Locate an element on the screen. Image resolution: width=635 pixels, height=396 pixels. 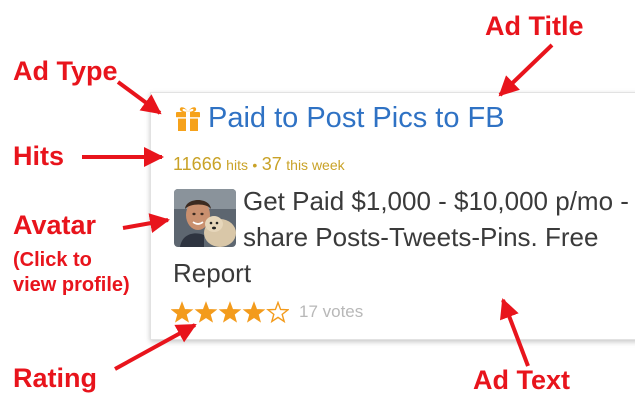
annotation-ad-title: Ad Title is located at coordinates (534, 26).